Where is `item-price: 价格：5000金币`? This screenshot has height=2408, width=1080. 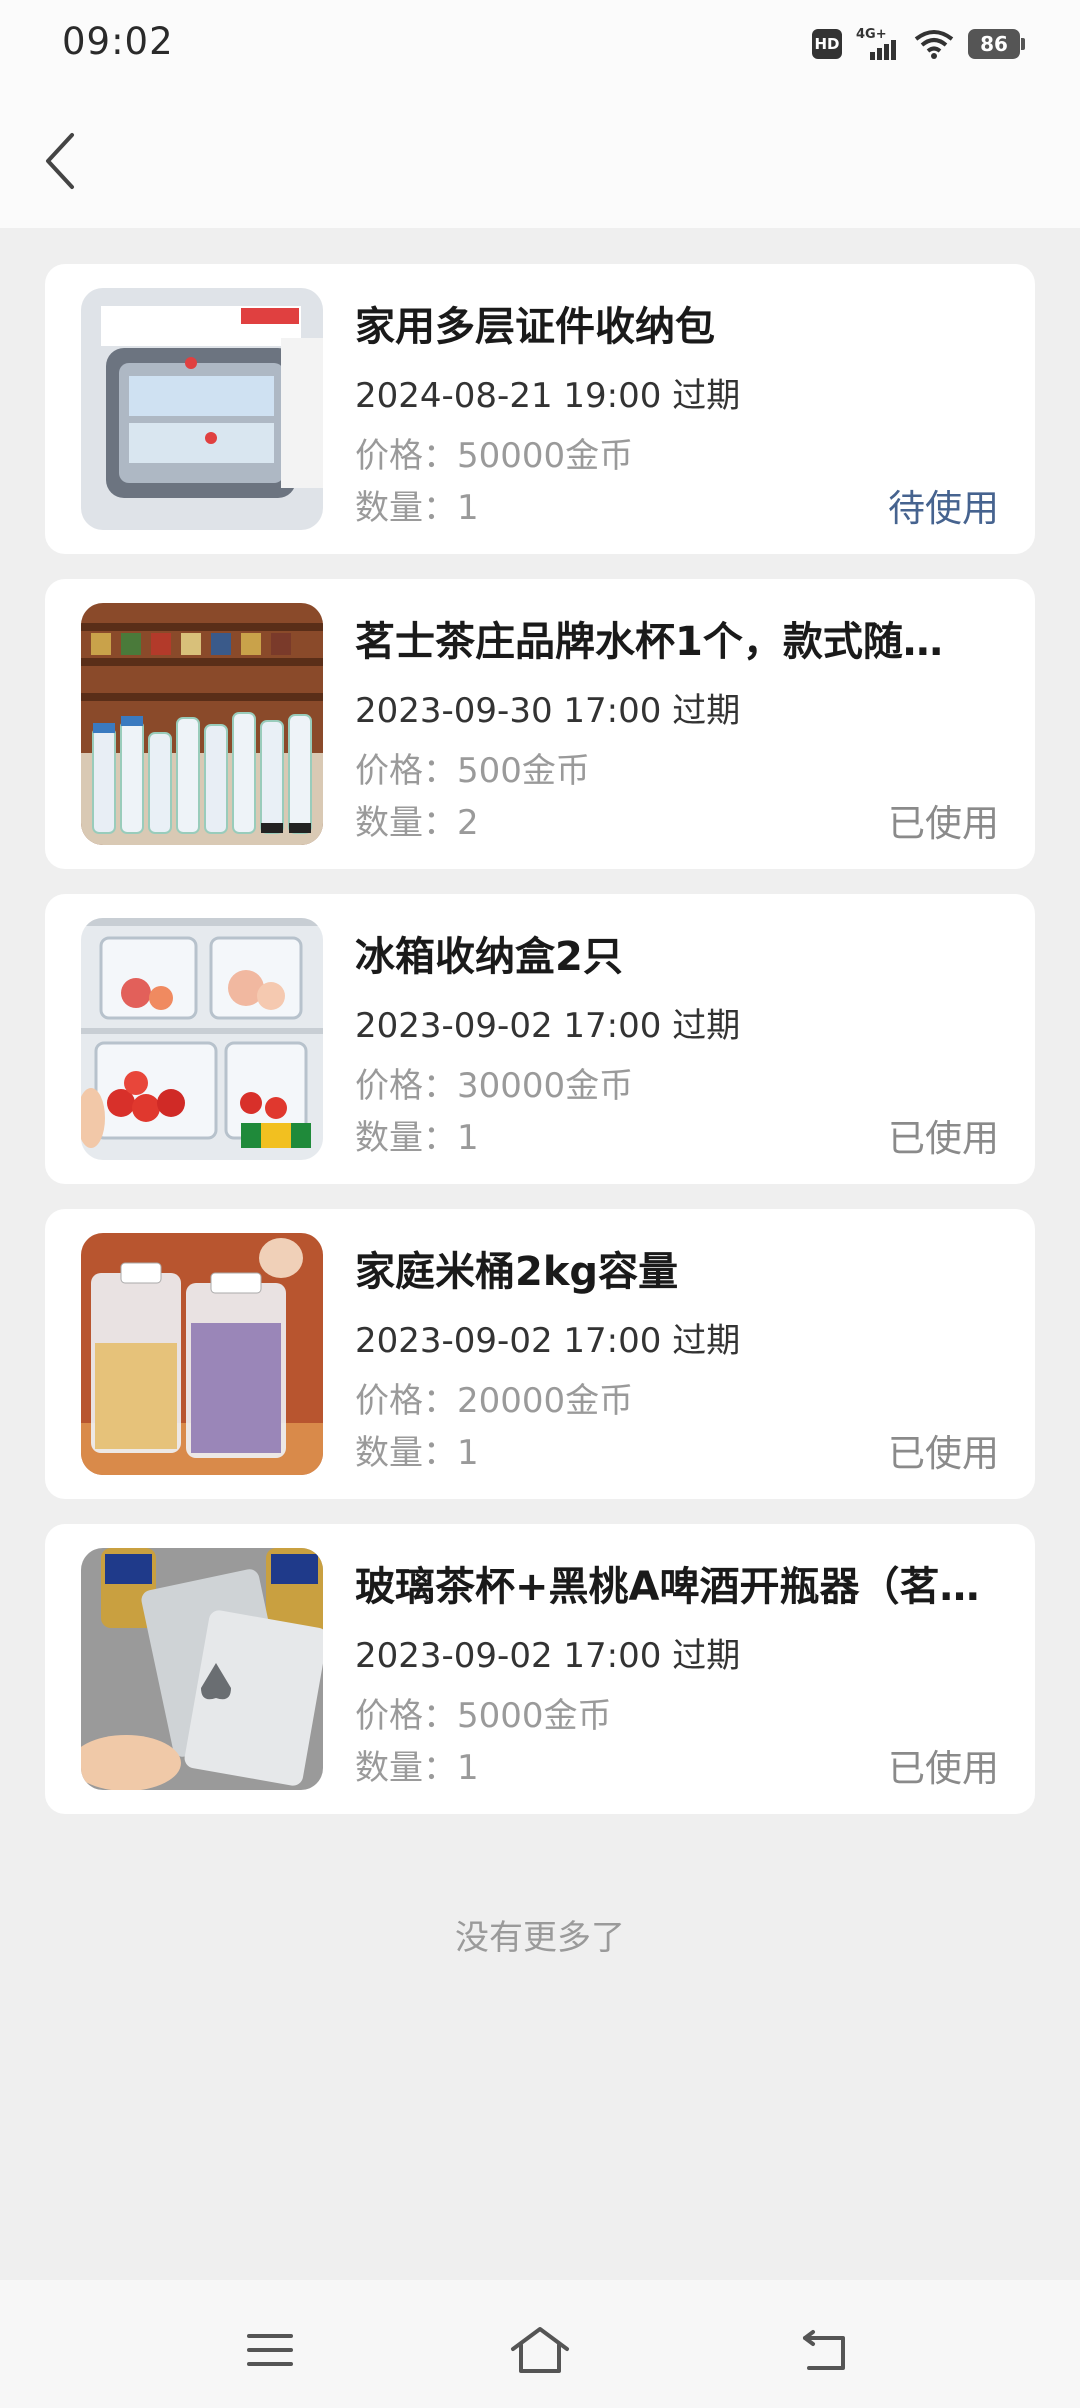
item-price: 价格：5000金币 is located at coordinates (483, 1716).